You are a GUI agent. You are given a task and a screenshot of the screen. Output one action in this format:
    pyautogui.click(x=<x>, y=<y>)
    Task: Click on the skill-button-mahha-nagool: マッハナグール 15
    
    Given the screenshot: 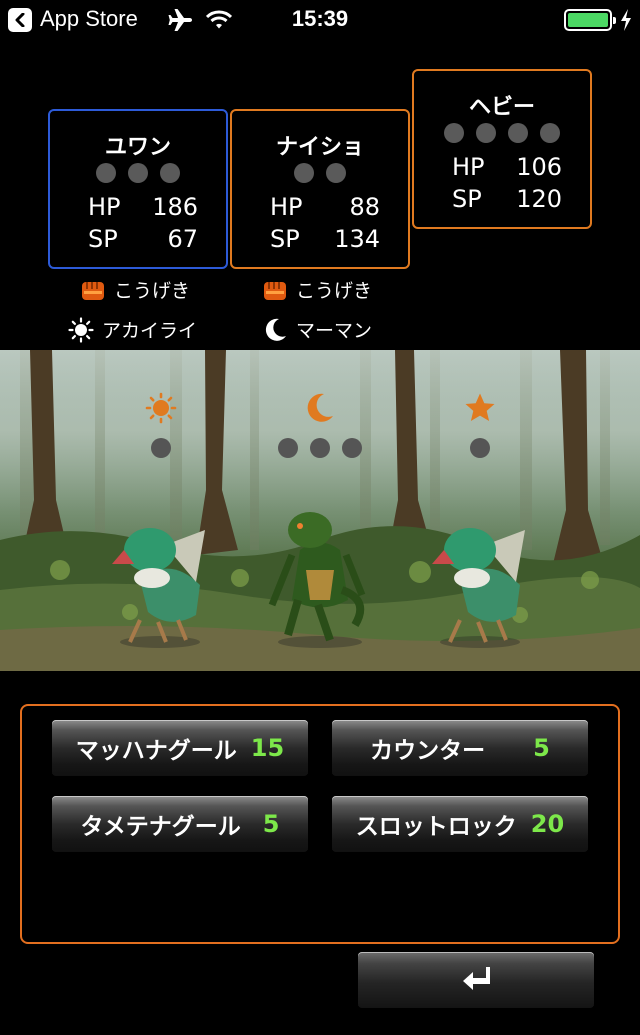 What is the action you would take?
    pyautogui.click(x=180, y=748)
    